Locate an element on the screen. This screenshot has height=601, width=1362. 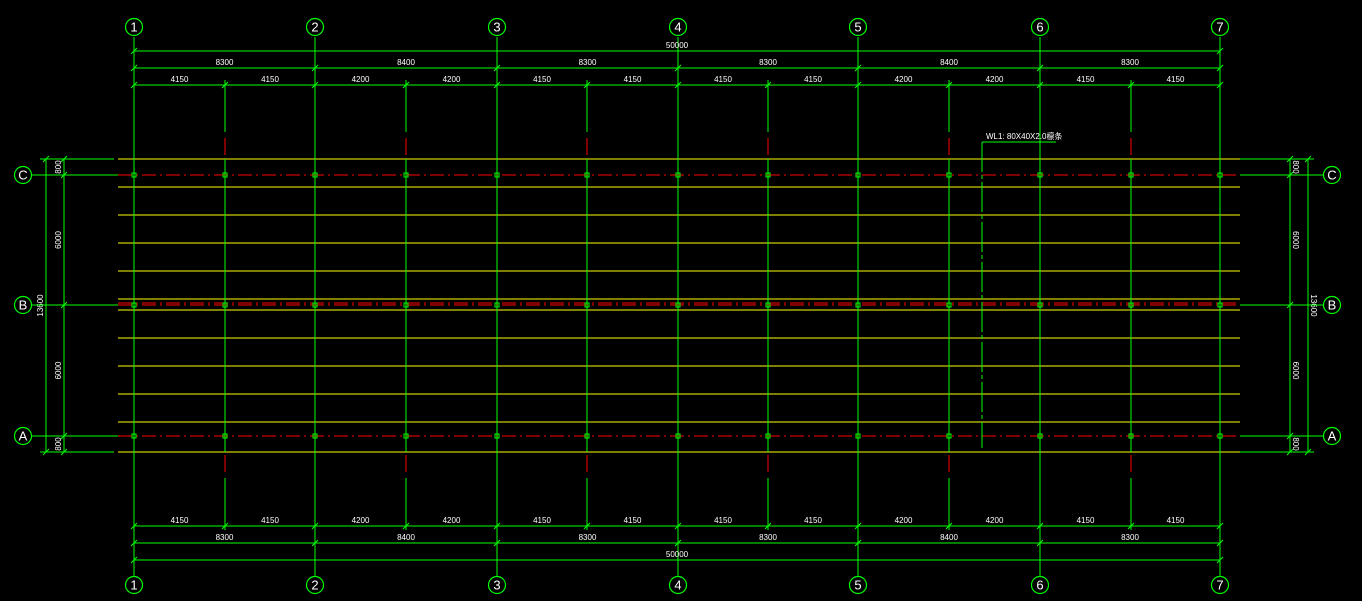
bottom-total-dim-label: 50000 is located at coordinates (677, 554).